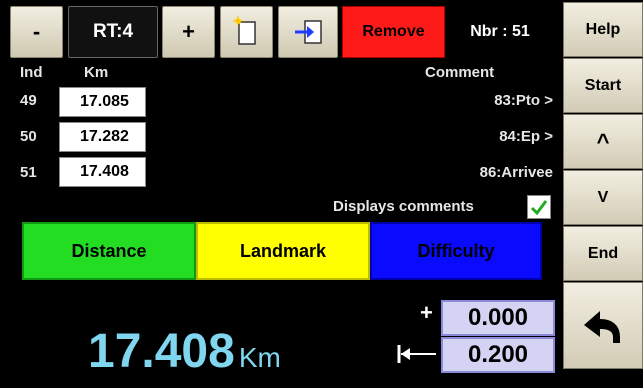 The height and width of the screenshot is (388, 643). I want to click on plus-button: +, so click(188, 32).